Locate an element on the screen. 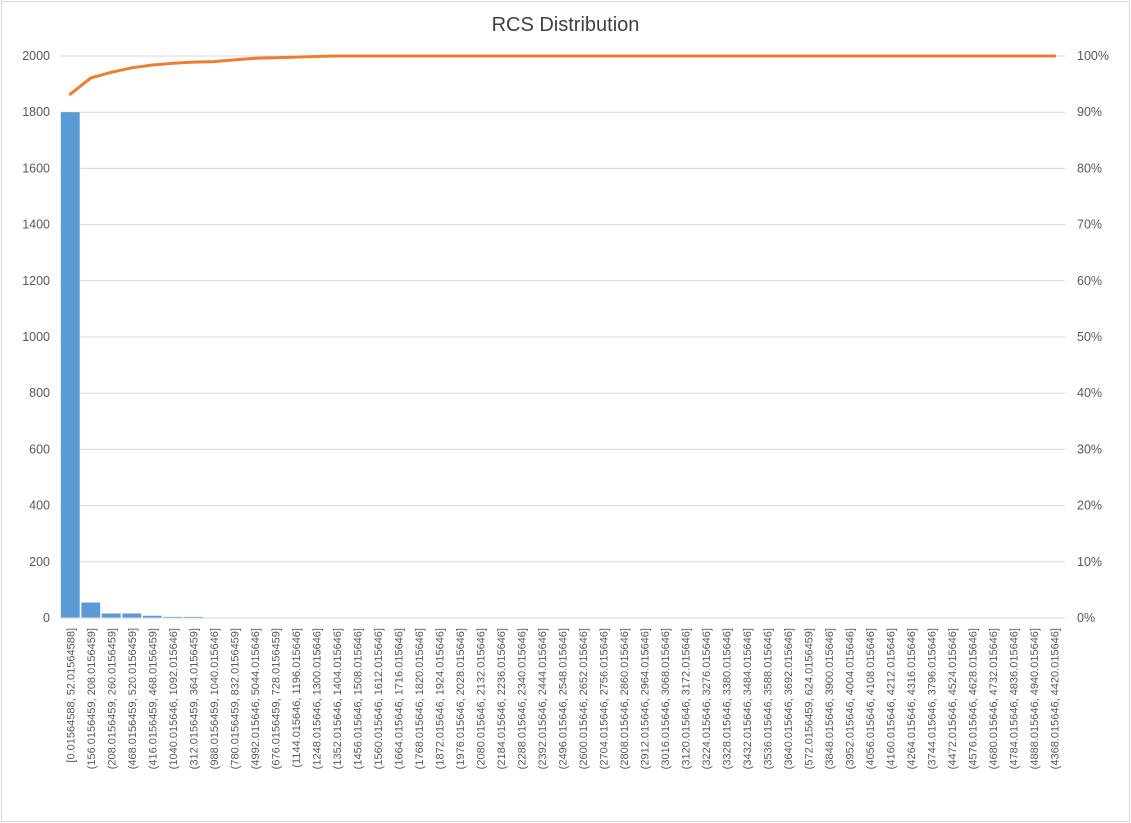 The image size is (1131, 823). x-tick-label: (312.0156459, 364.0156459] is located at coordinates (194, 698).